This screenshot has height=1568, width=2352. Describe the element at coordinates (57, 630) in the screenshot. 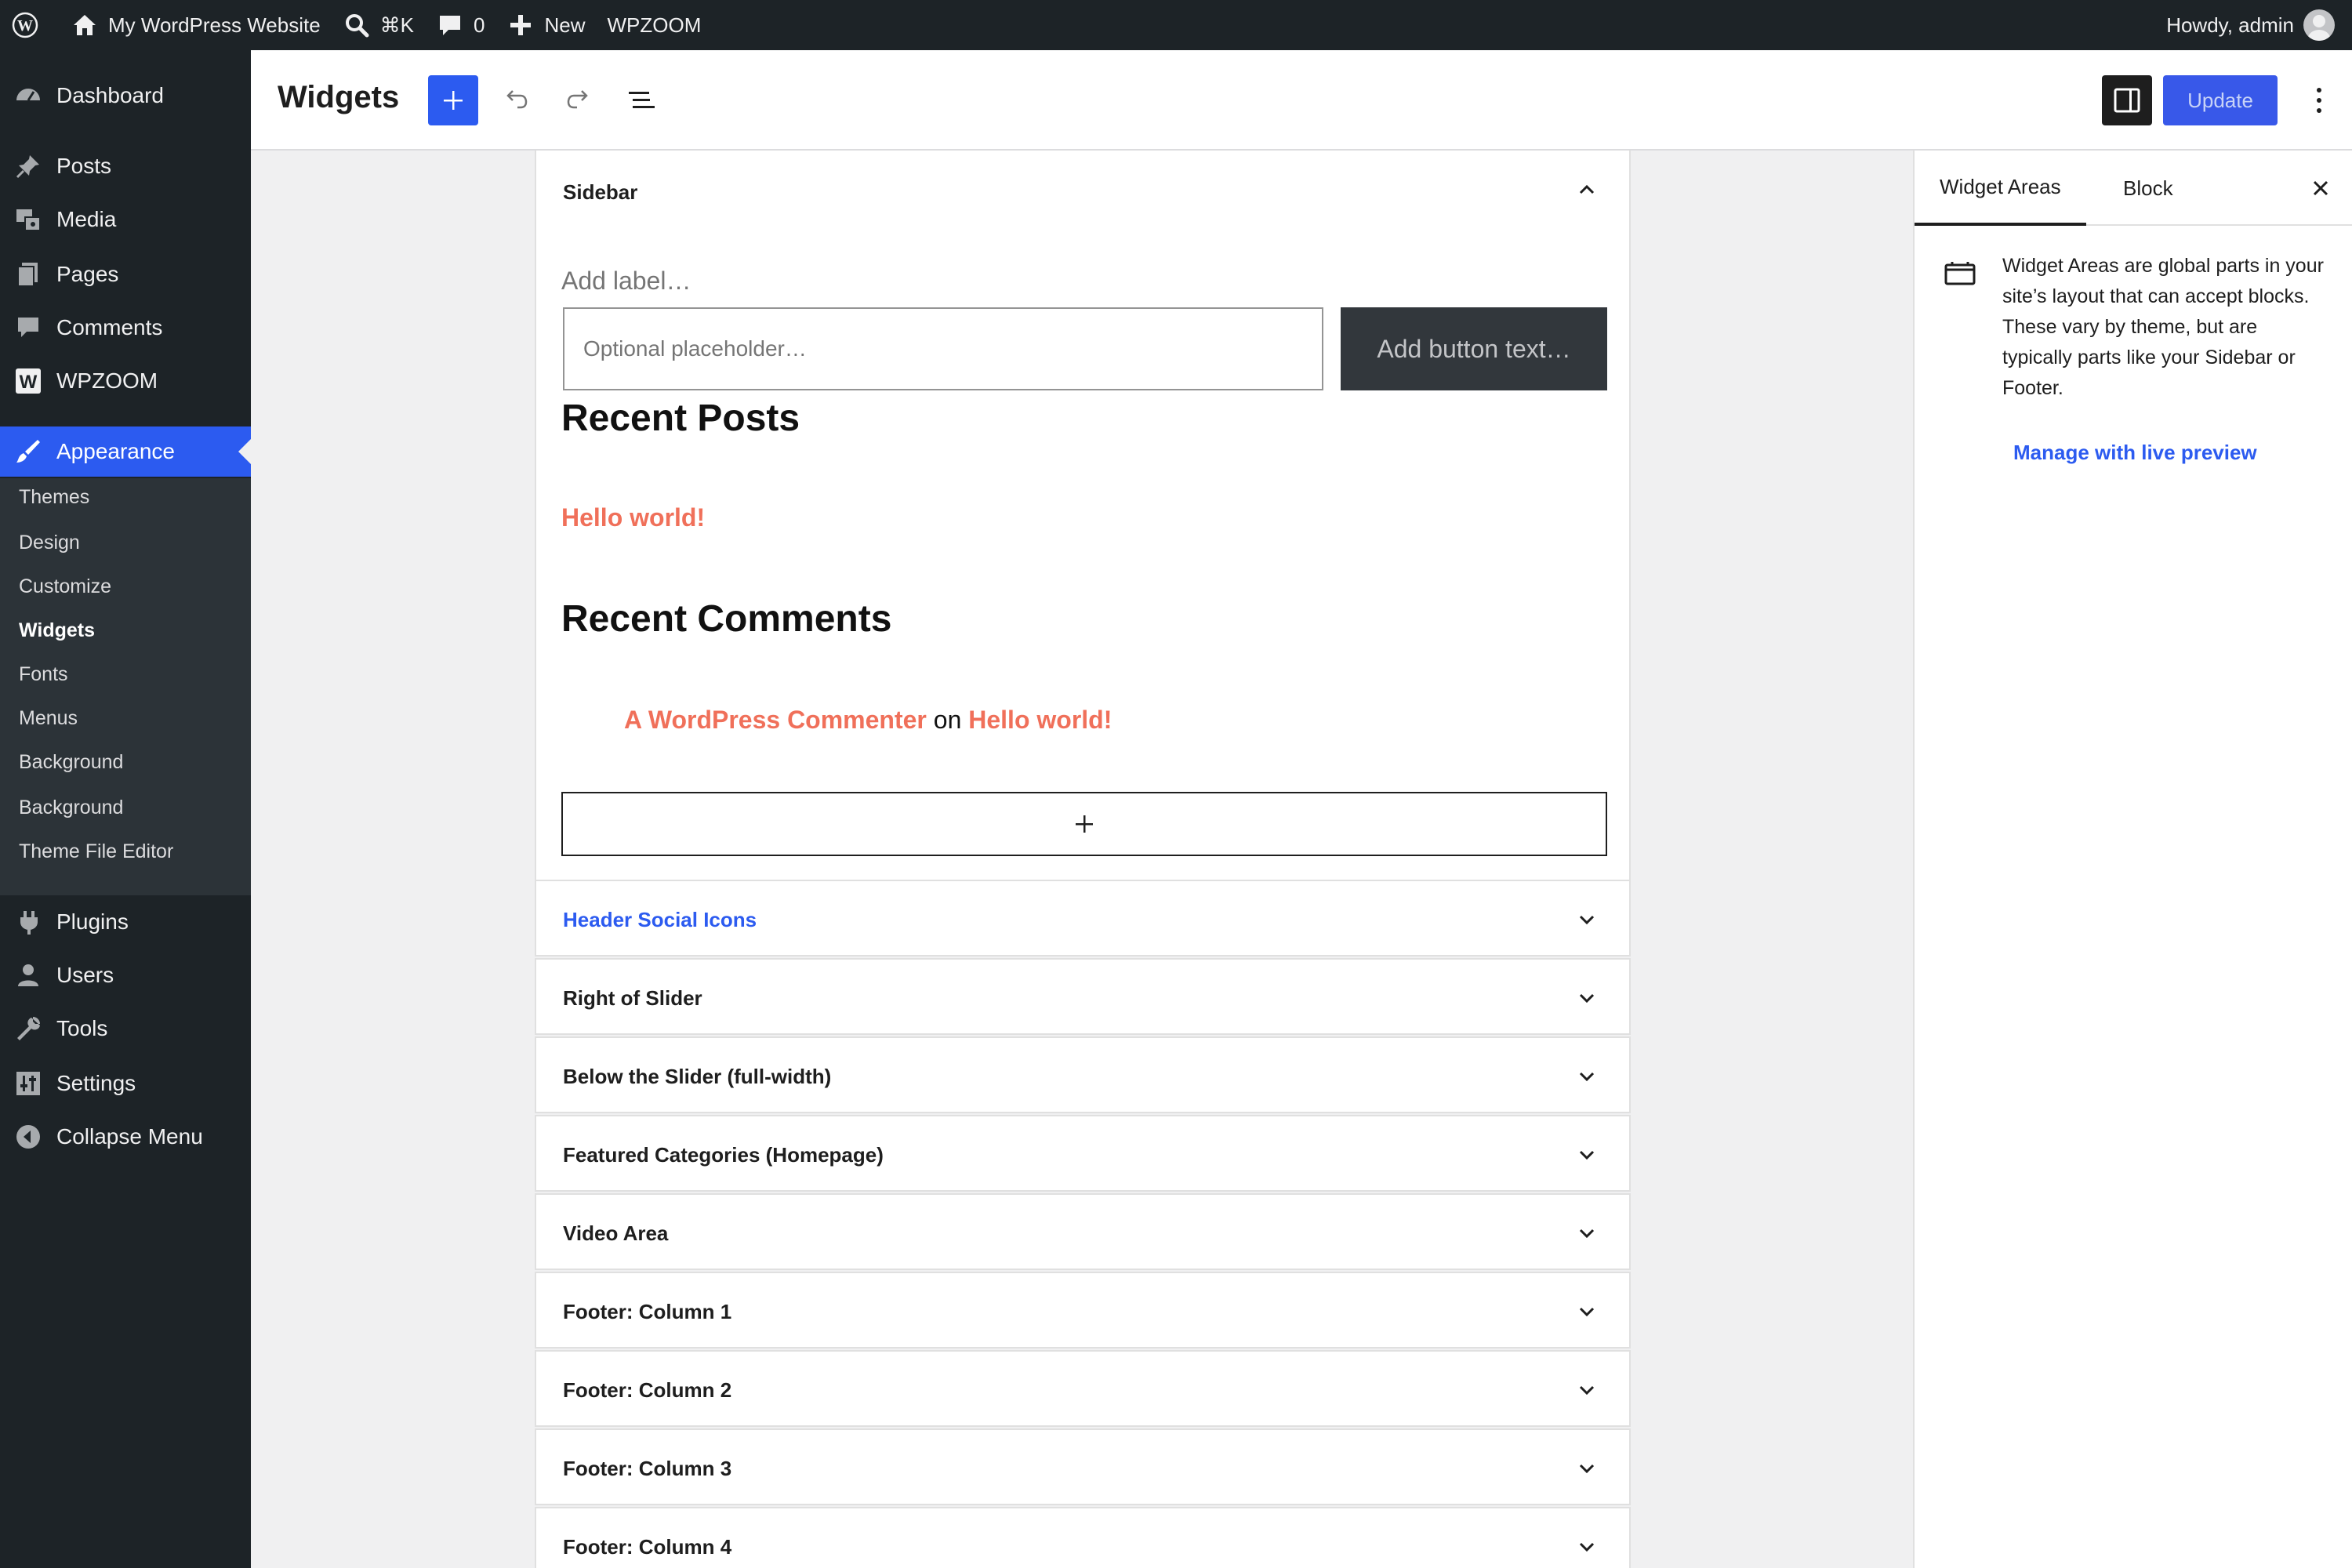

I see `submenu-widgets: Widgets` at that location.